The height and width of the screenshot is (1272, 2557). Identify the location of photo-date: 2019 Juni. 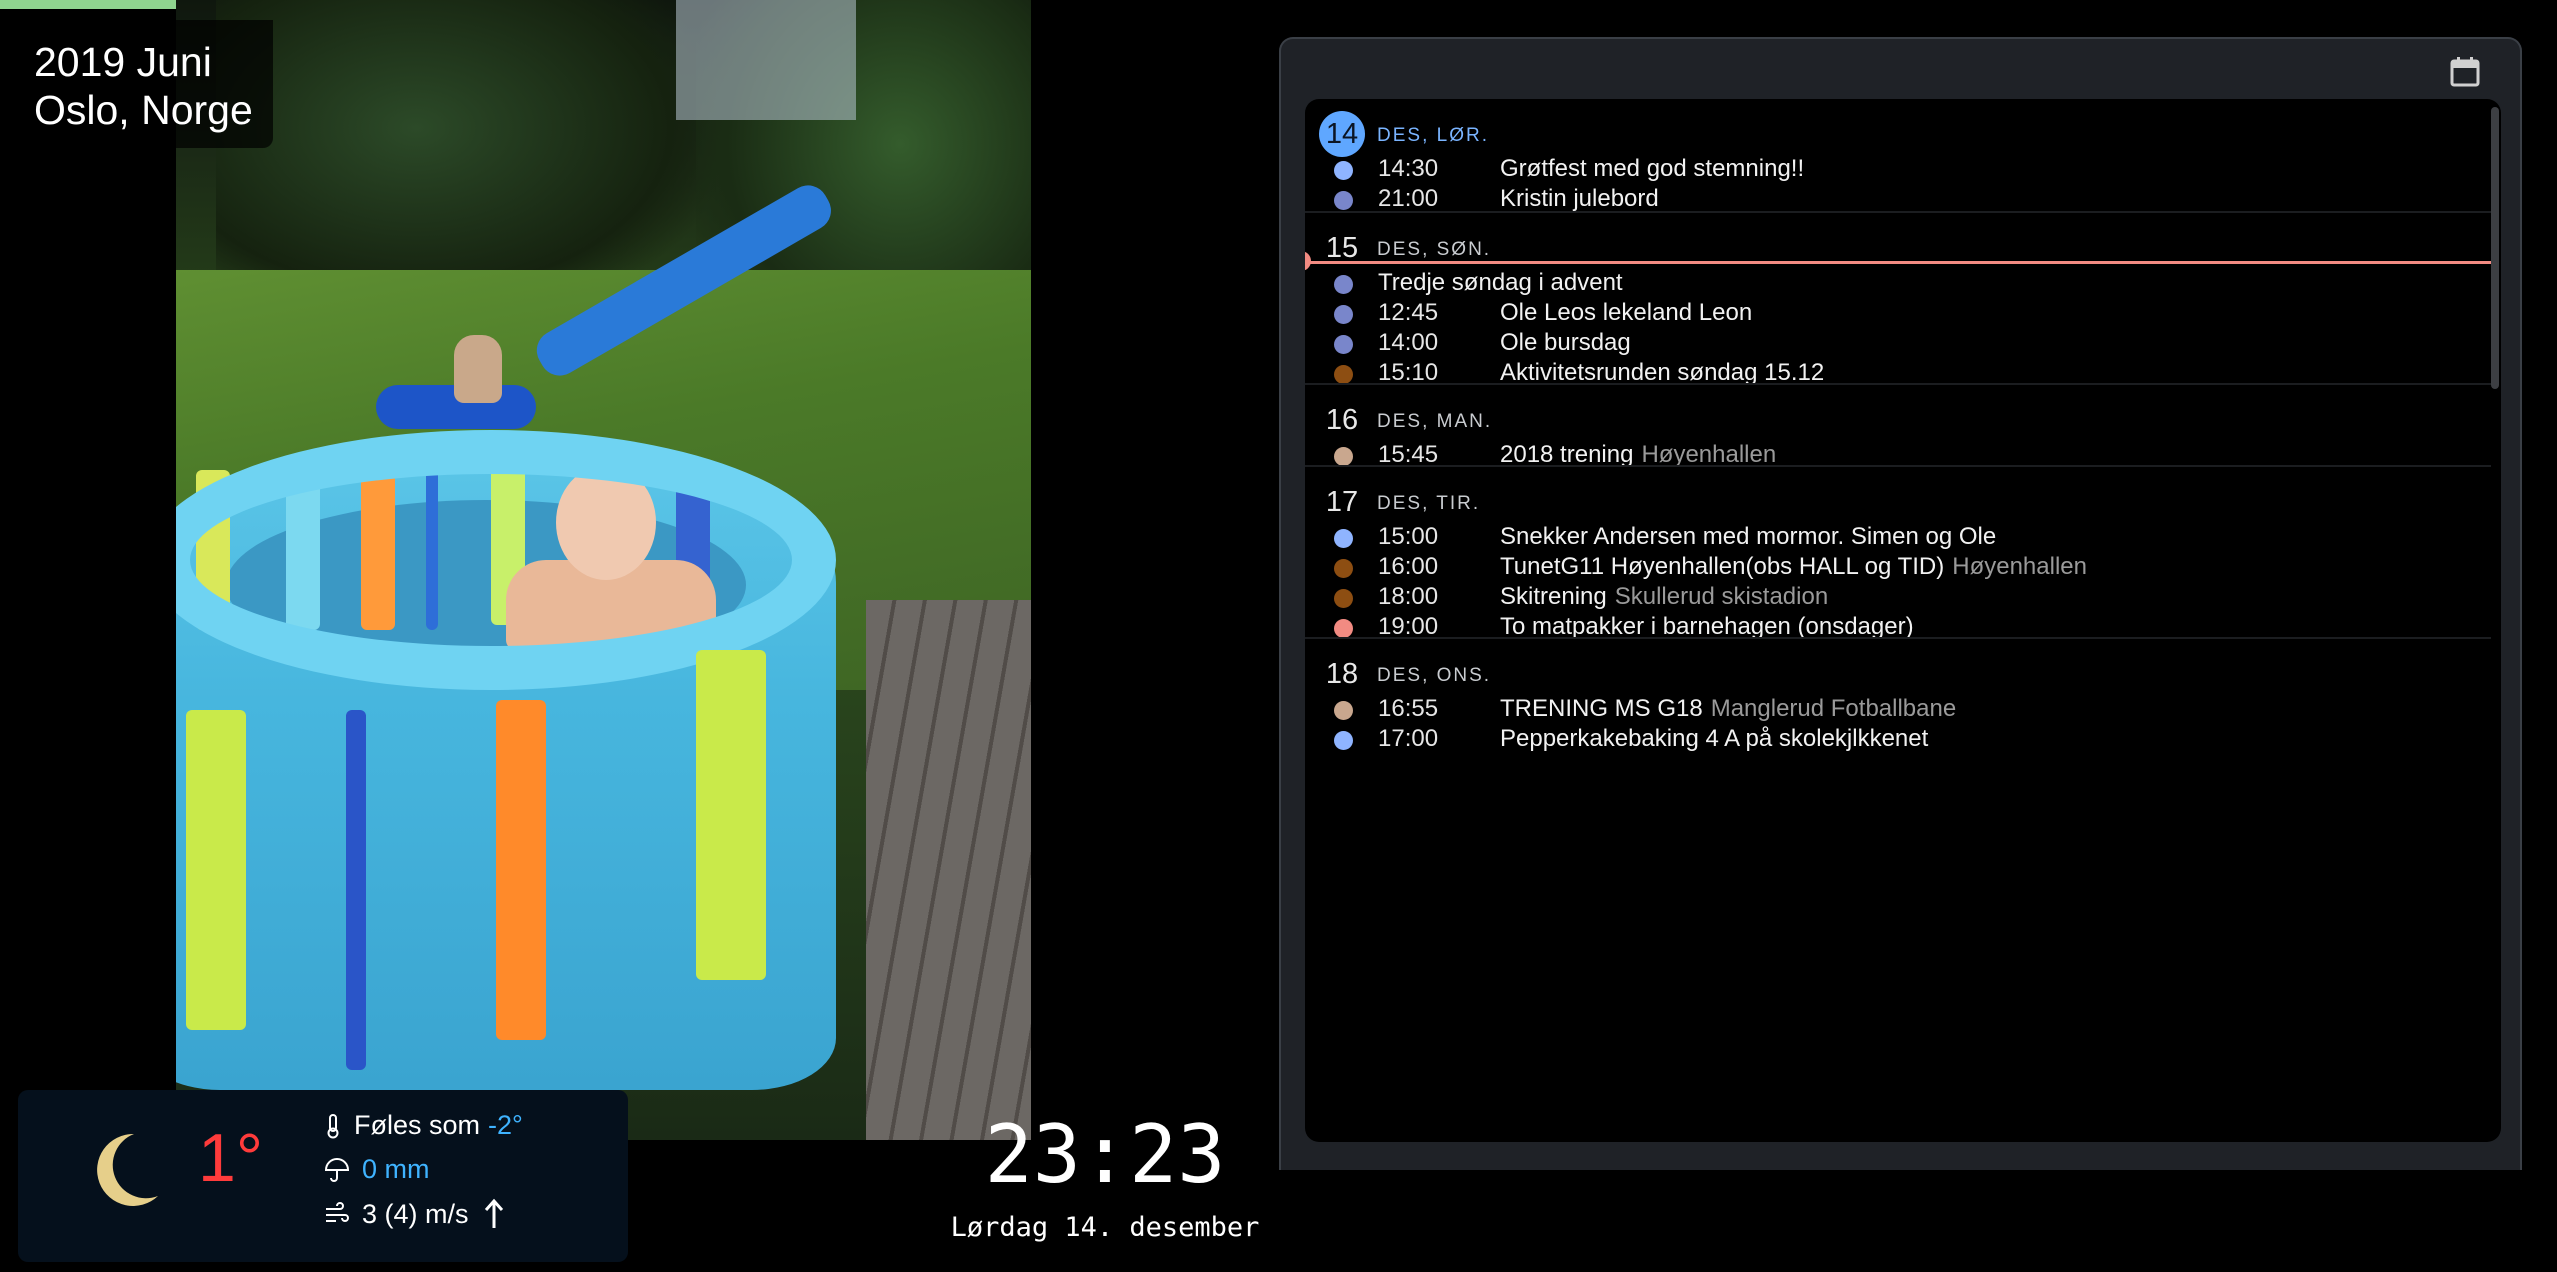
(123, 62).